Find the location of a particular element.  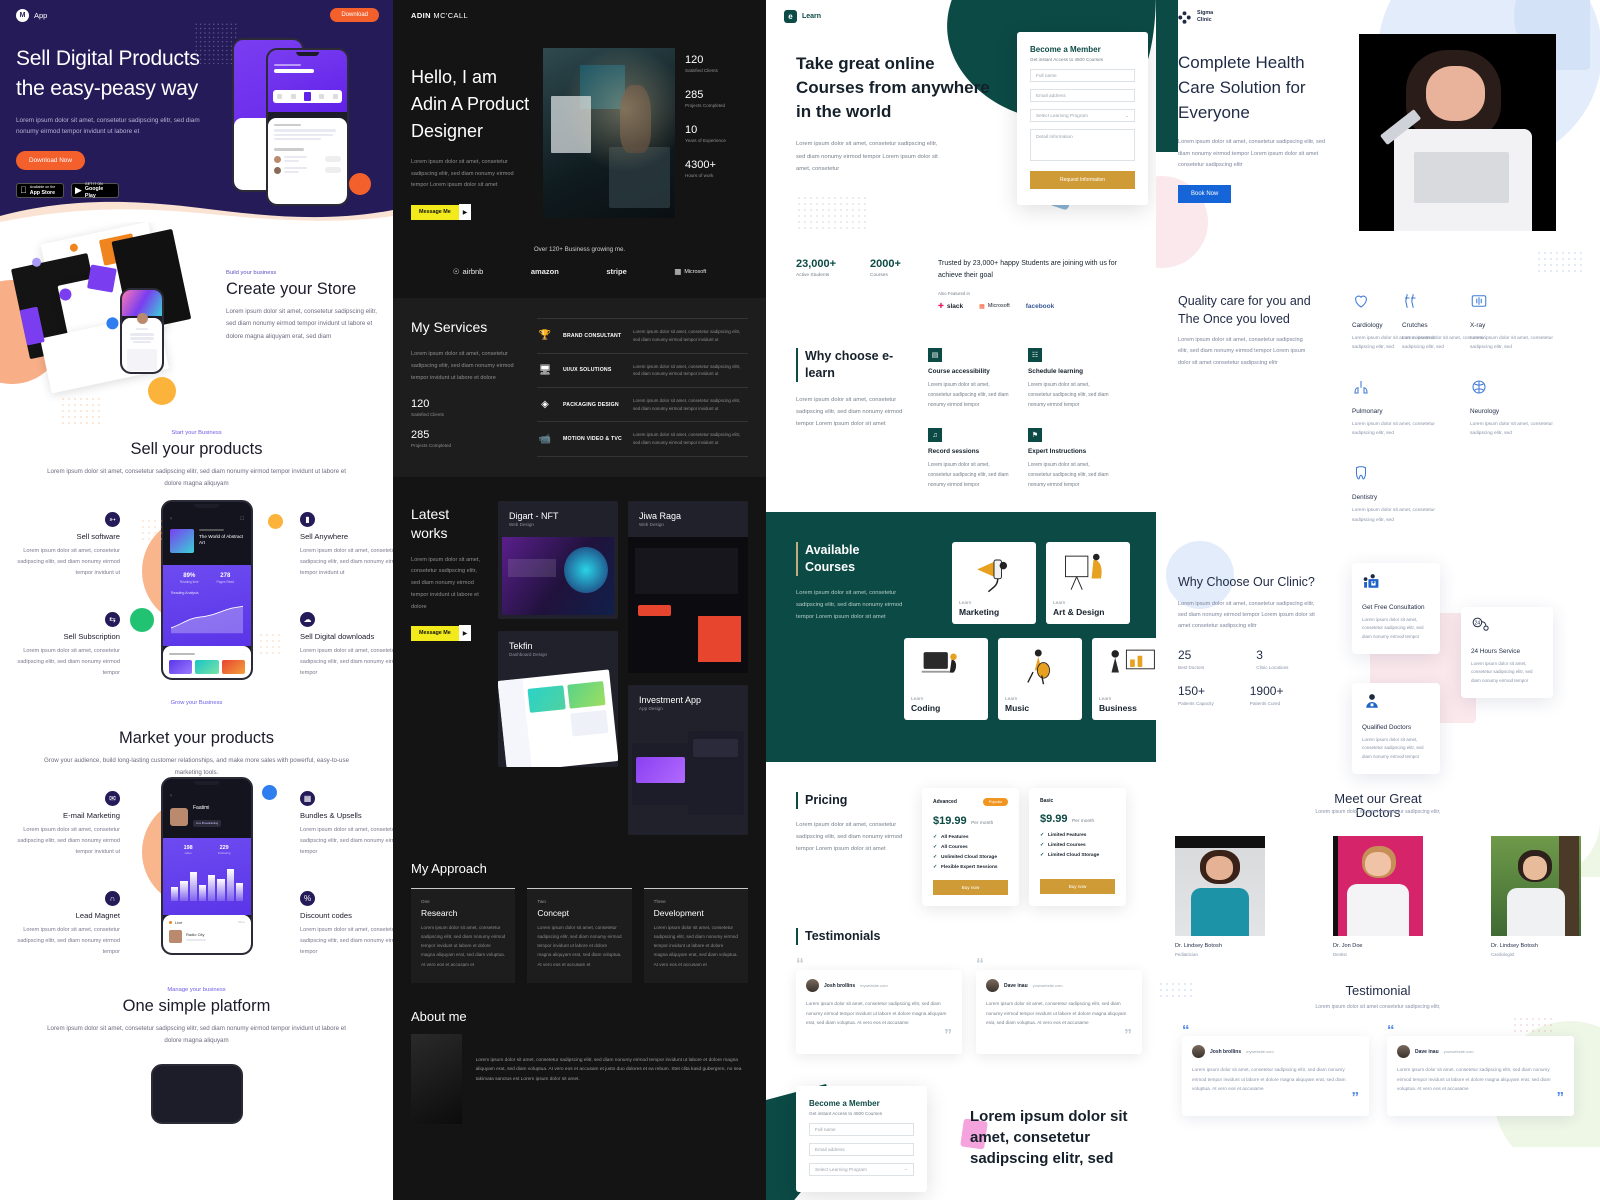

course-card-coding: Learn Coding is located at coordinates (946, 679).